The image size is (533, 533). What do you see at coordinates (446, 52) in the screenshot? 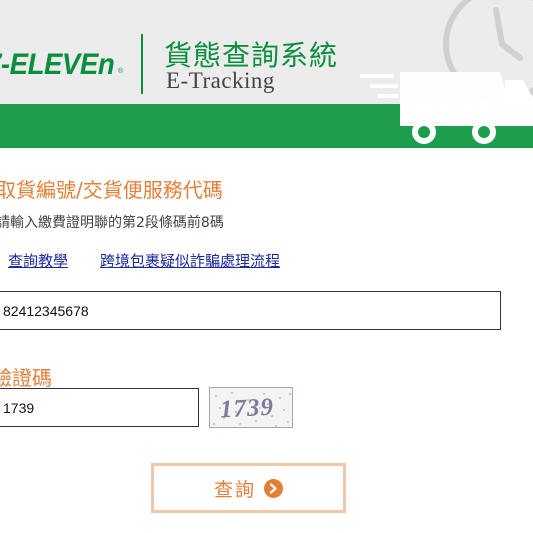
I see `clock-truck-icon` at bounding box center [446, 52].